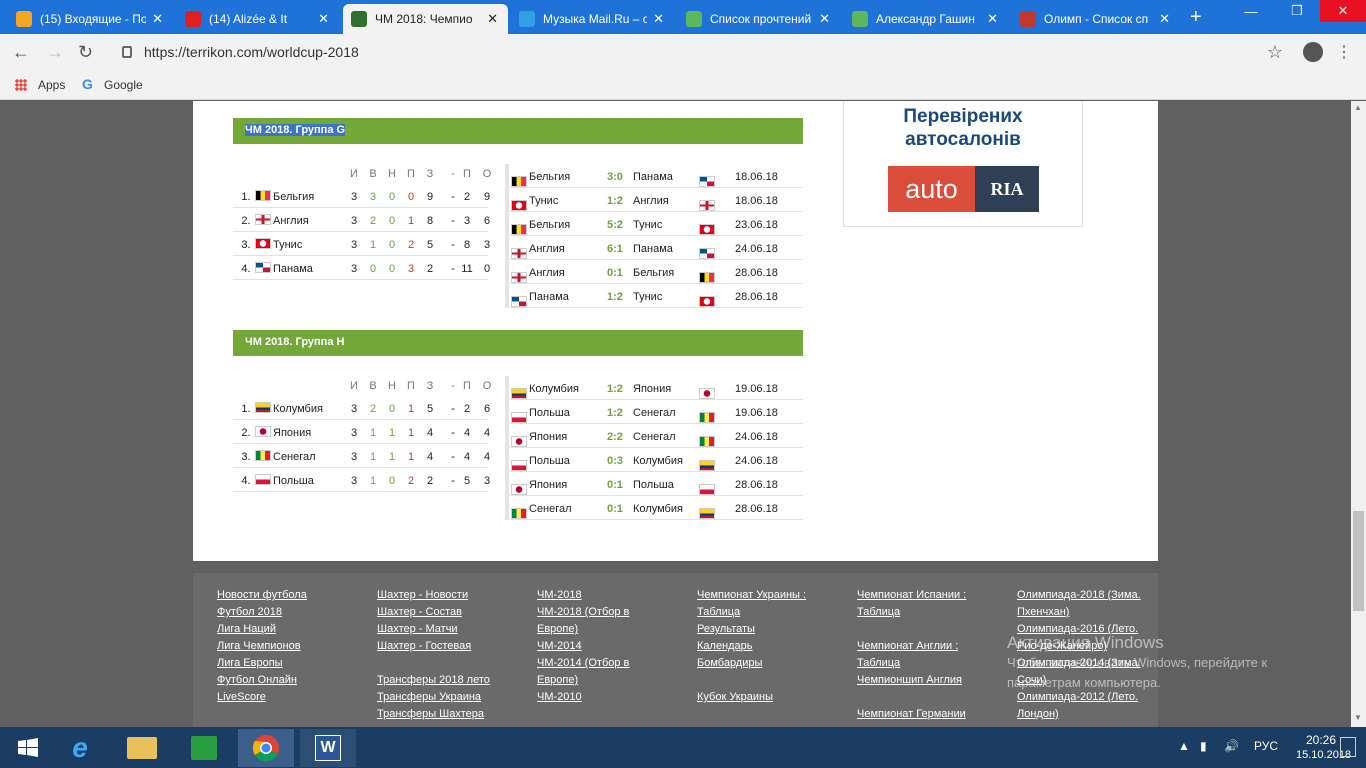 This screenshot has height=768, width=1366. Describe the element at coordinates (615, 249) in the screenshot. I see `match-score: 6:1` at that location.